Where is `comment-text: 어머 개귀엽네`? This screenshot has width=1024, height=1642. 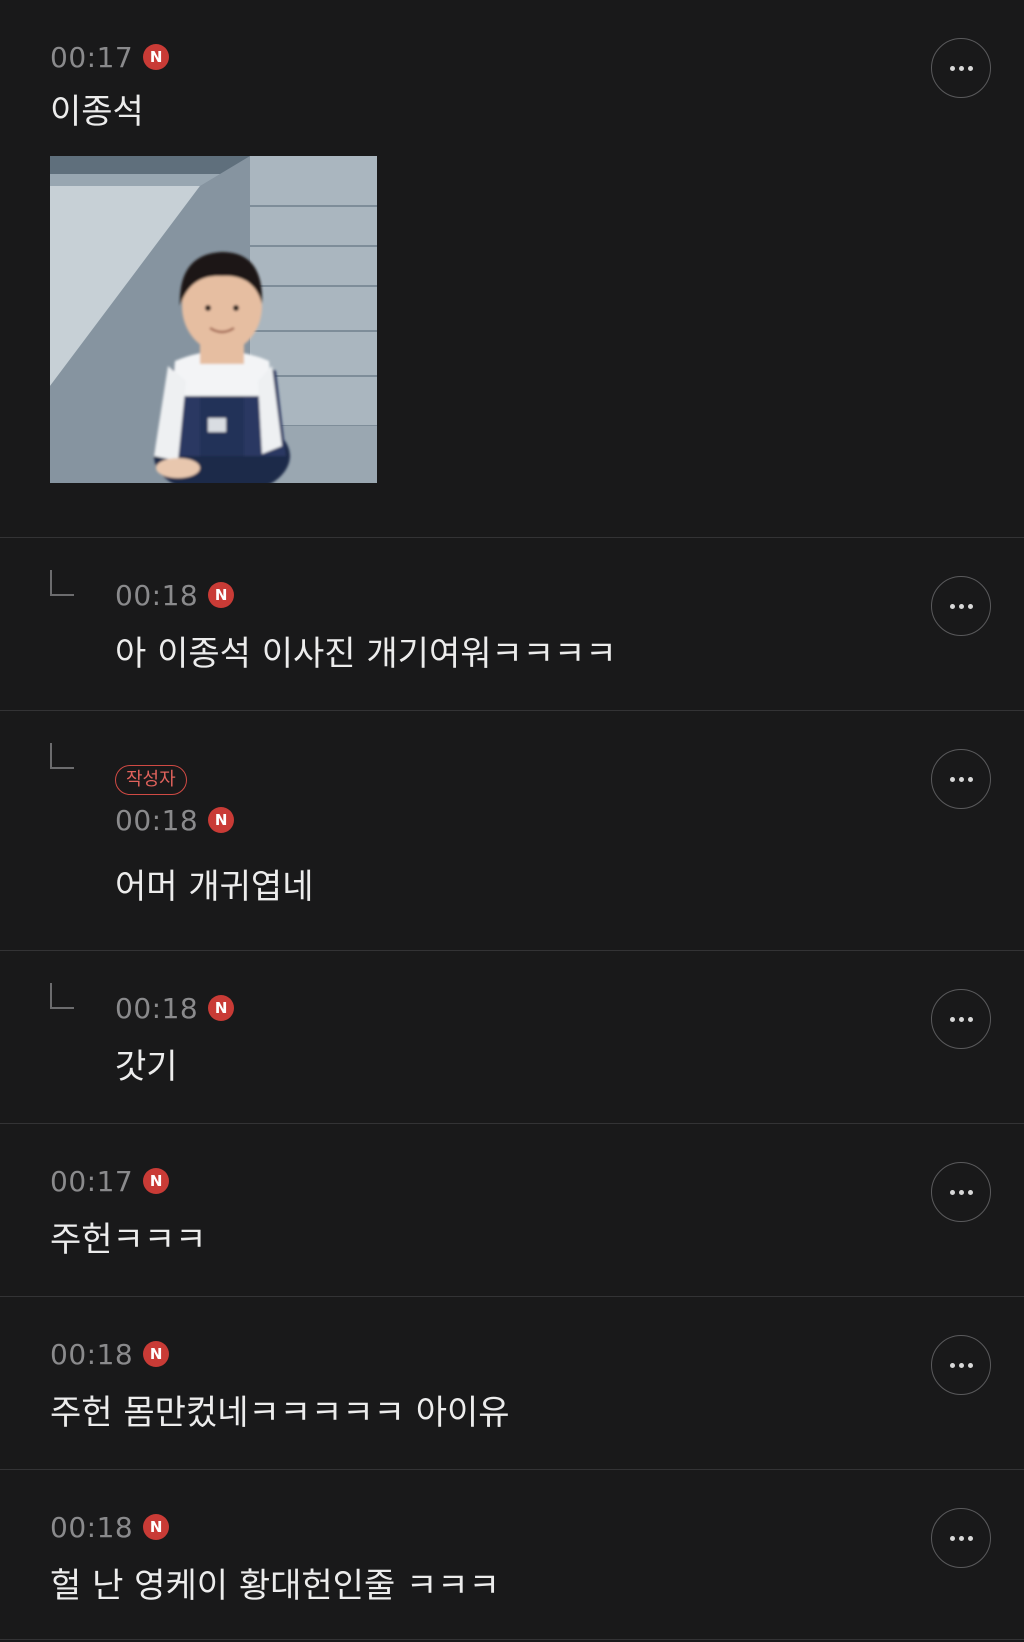
comment-text: 어머 개귀엽네 is located at coordinates (214, 887).